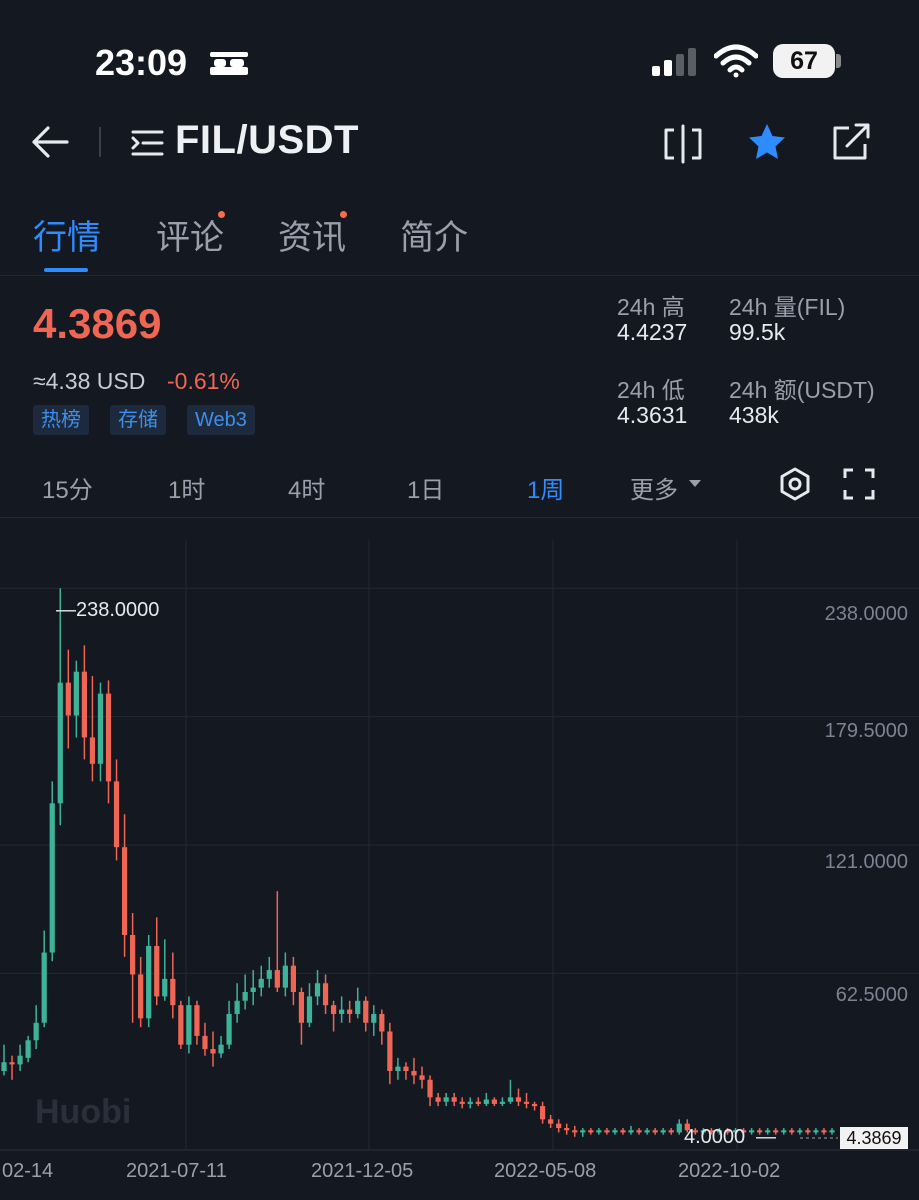 The width and height of the screenshot is (919, 1200). What do you see at coordinates (186, 487) in the screenshot?
I see `interval-1h: 1时` at bounding box center [186, 487].